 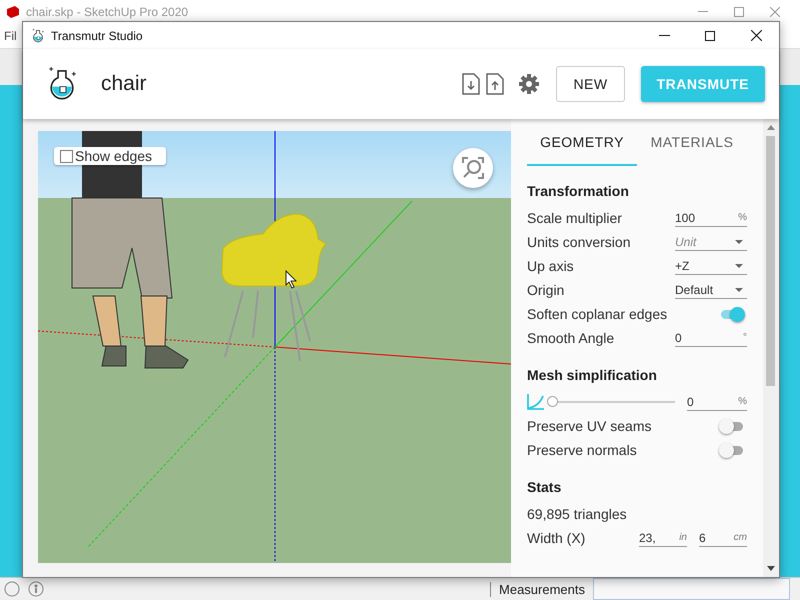 I want to click on menu-item: Fil, so click(x=10, y=36).